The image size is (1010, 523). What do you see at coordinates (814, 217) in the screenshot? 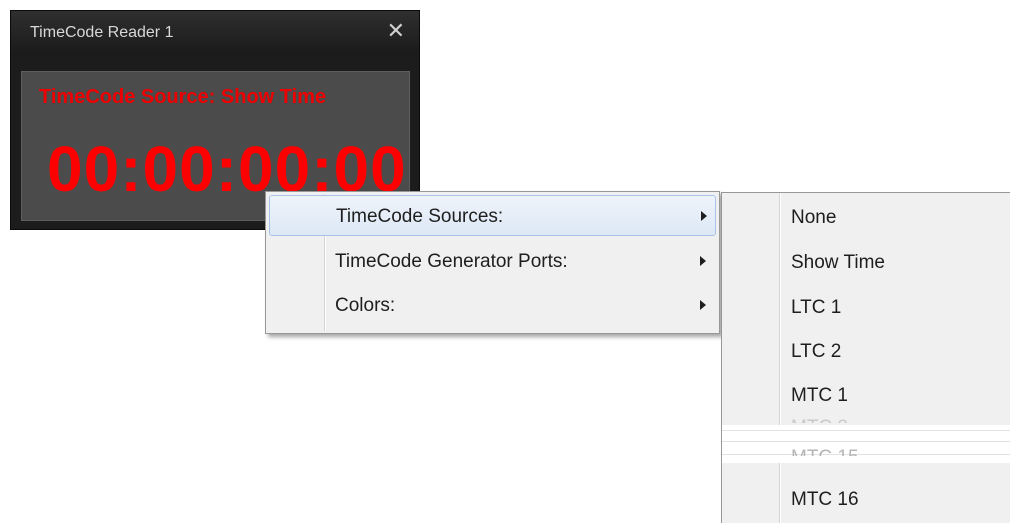
I see `submenu-item-label: None` at bounding box center [814, 217].